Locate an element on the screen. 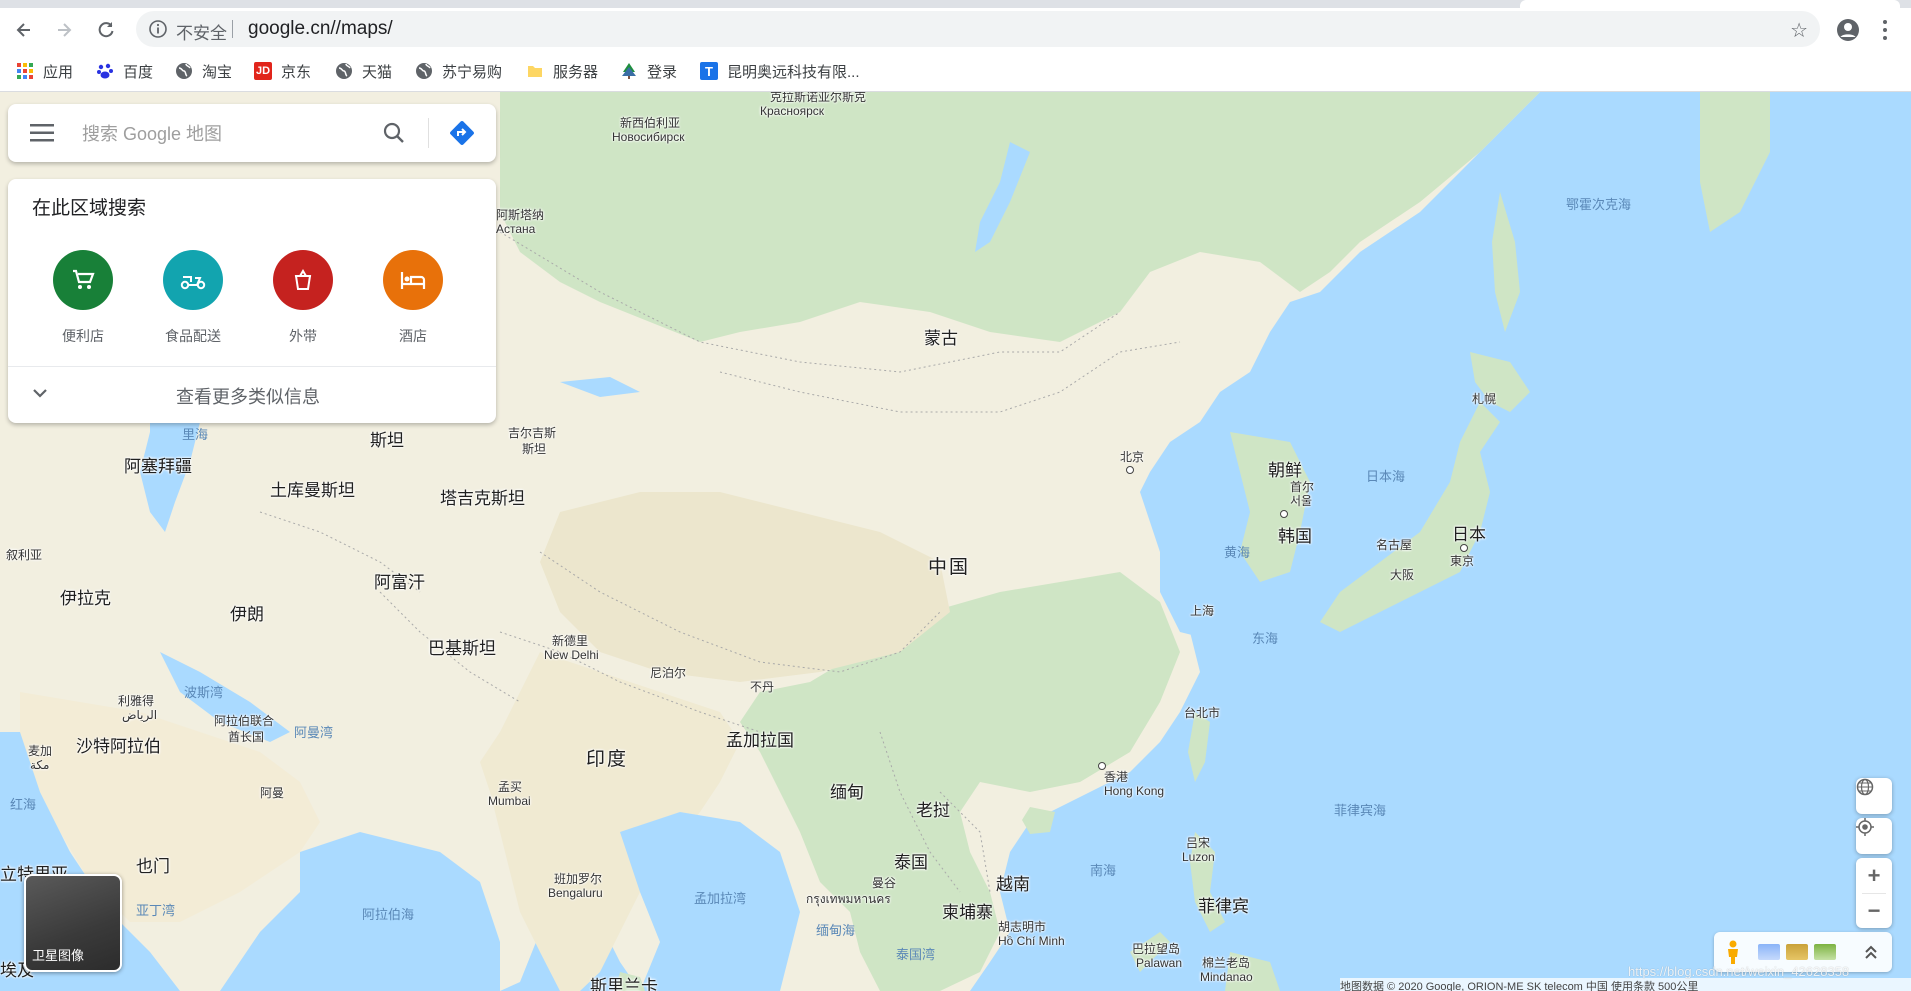 This screenshot has height=991, width=1911. label-gulf-oman: 阿曼湾 is located at coordinates (314, 732).